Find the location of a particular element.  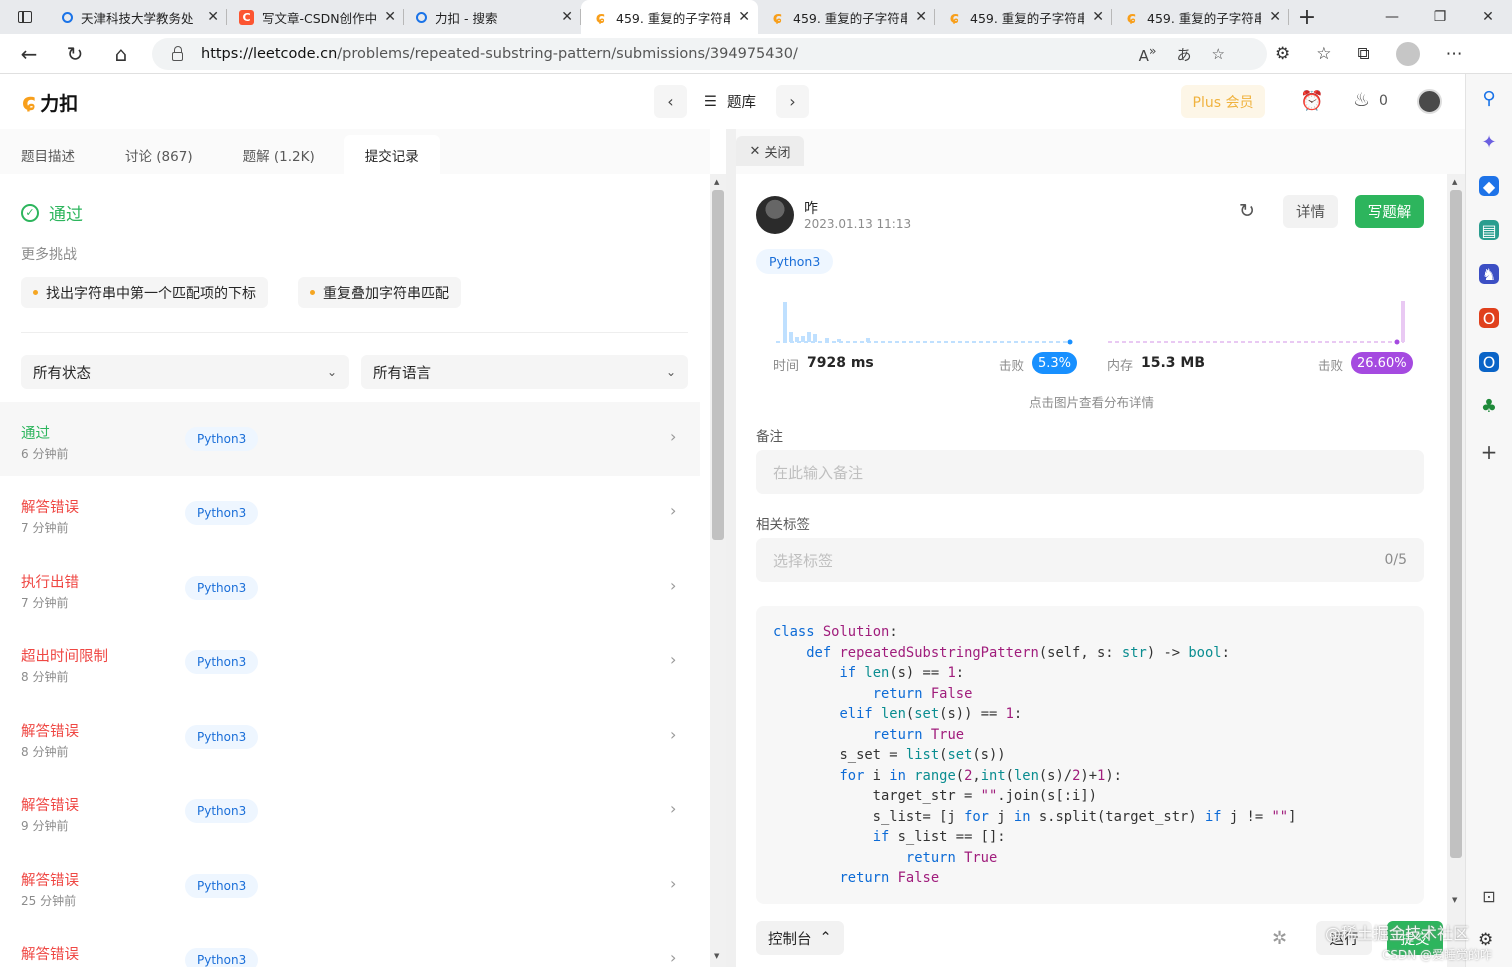

more-menu-icon: ⋯ is located at coordinates (1454, 54).